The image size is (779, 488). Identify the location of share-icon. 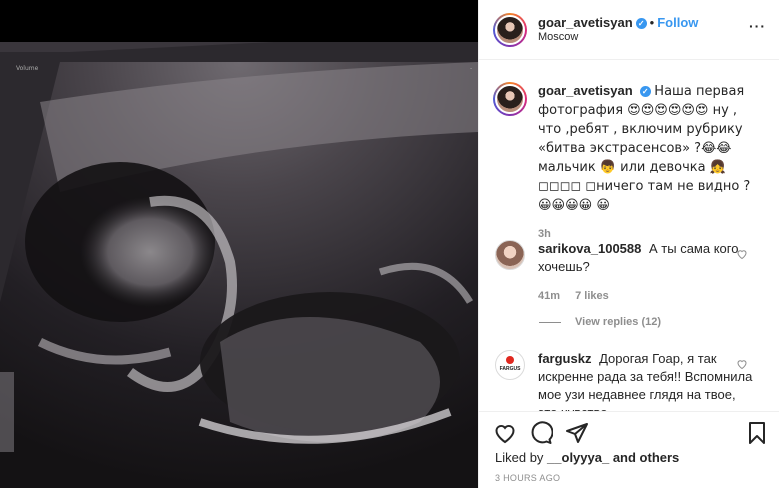
(577, 433).